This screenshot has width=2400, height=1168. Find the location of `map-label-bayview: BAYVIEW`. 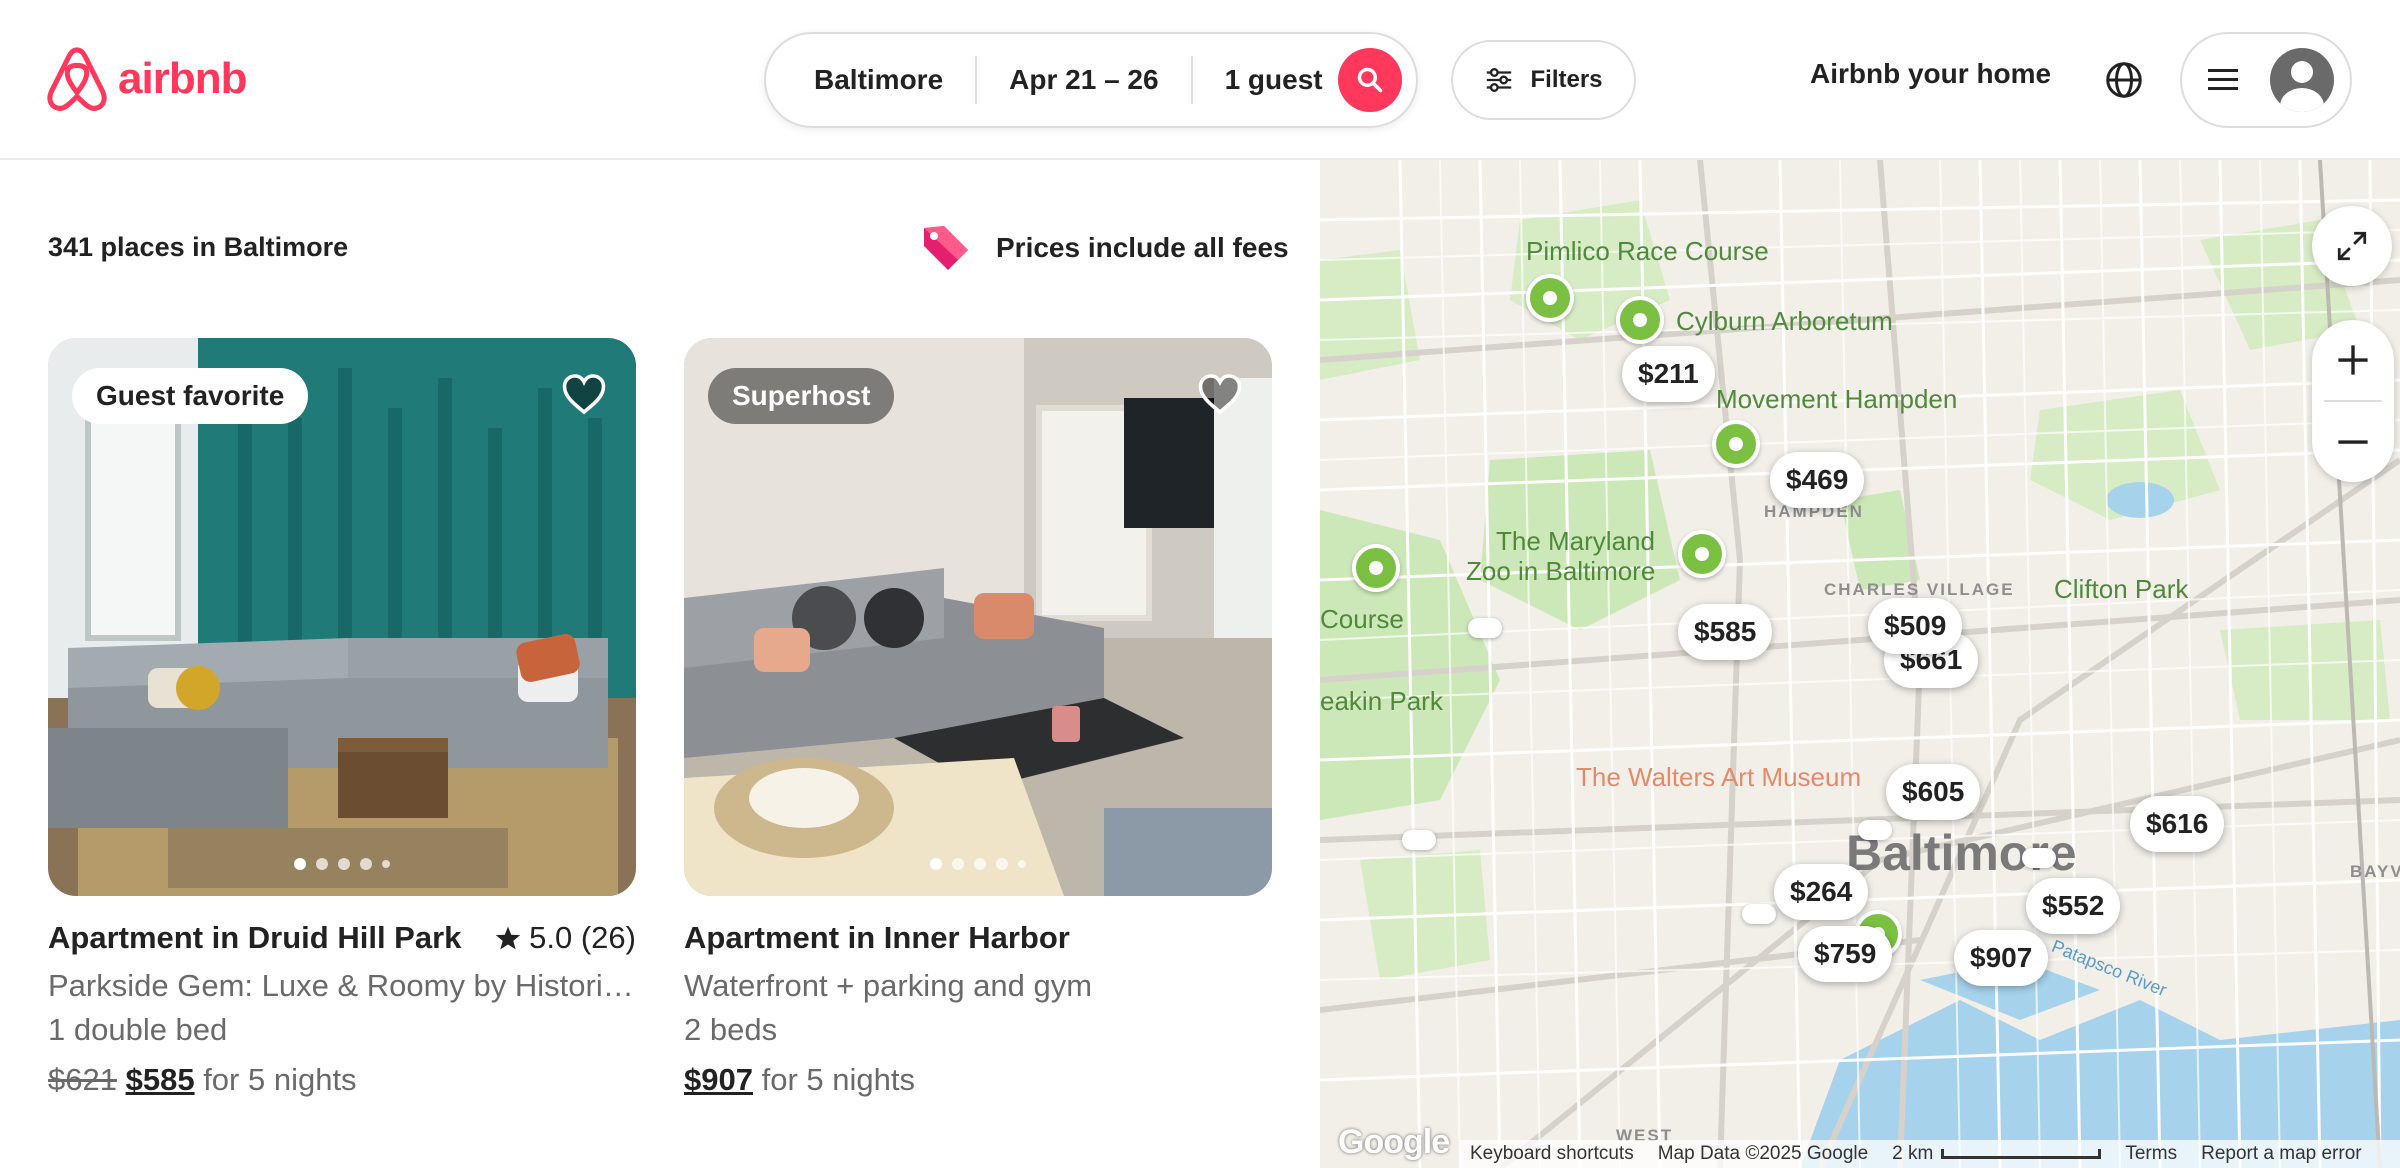

map-label-bayview: BAYVIEW is located at coordinates (2375, 871).